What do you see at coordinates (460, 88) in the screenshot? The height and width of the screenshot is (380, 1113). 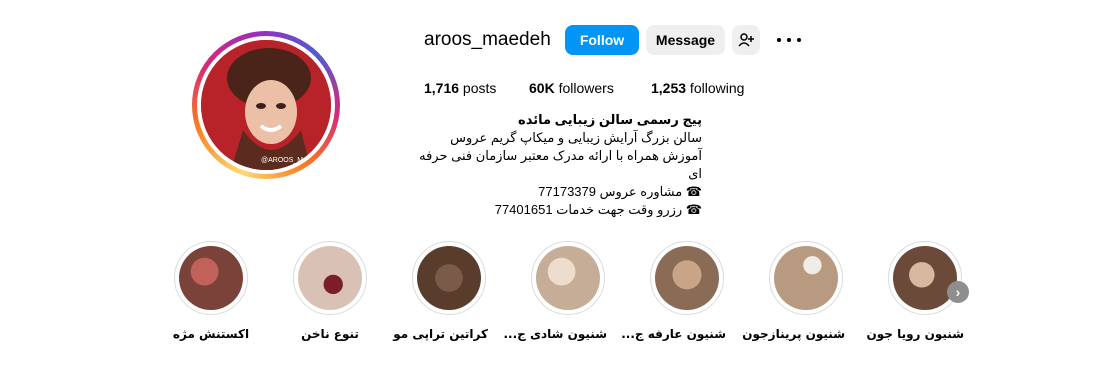 I see `posts-count: 1,716 posts` at bounding box center [460, 88].